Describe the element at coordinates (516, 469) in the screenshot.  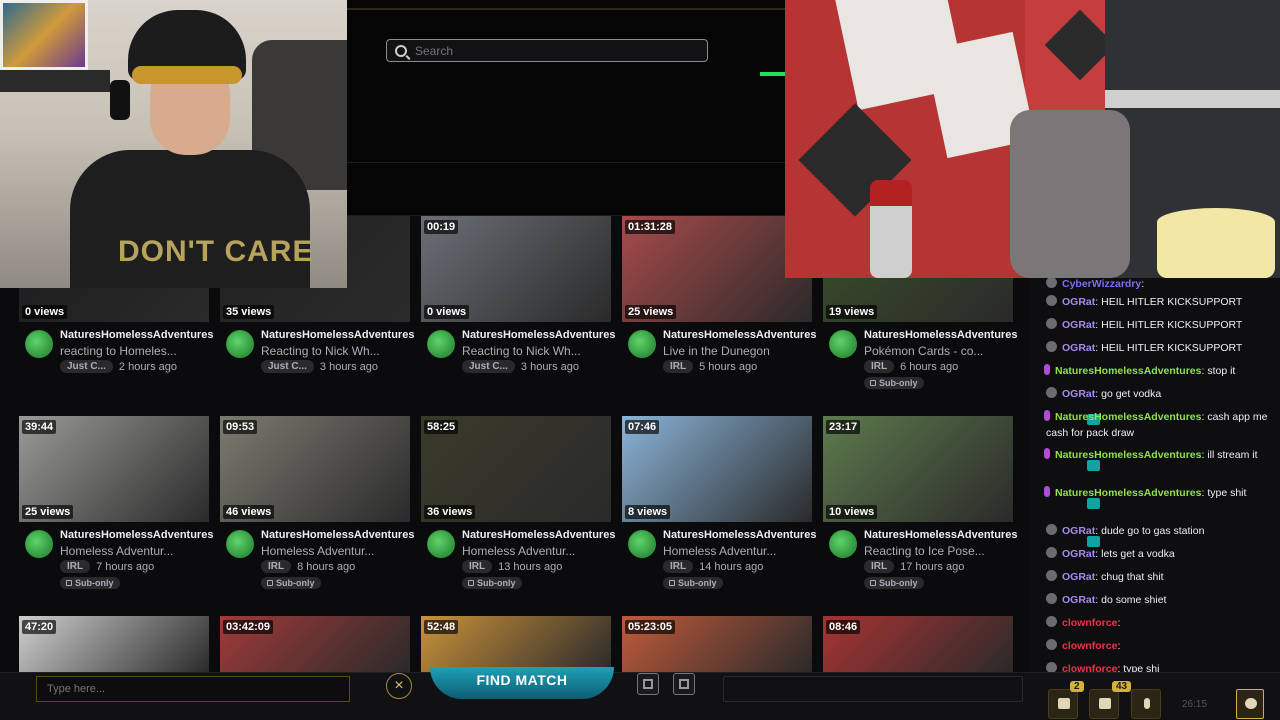
I see `video-thumbnail: 58:25 36 views` at that location.